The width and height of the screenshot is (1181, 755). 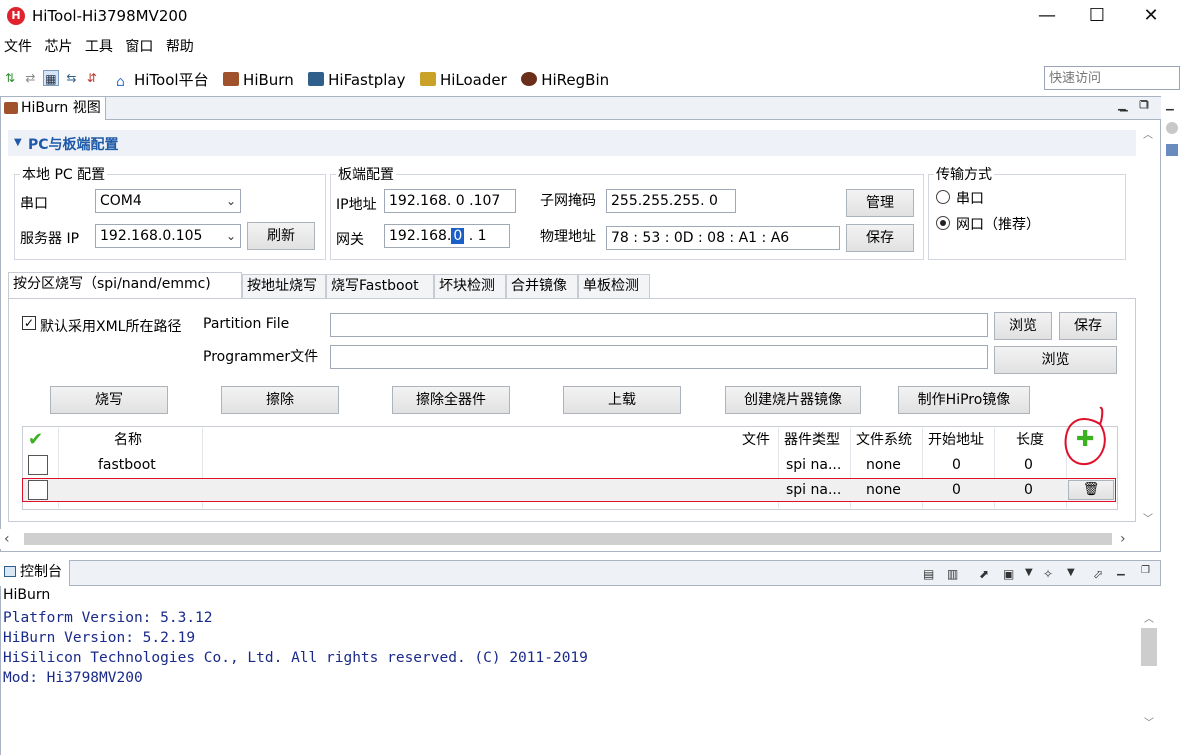 What do you see at coordinates (180, 47) in the screenshot?
I see `menu-help: 帮助` at bounding box center [180, 47].